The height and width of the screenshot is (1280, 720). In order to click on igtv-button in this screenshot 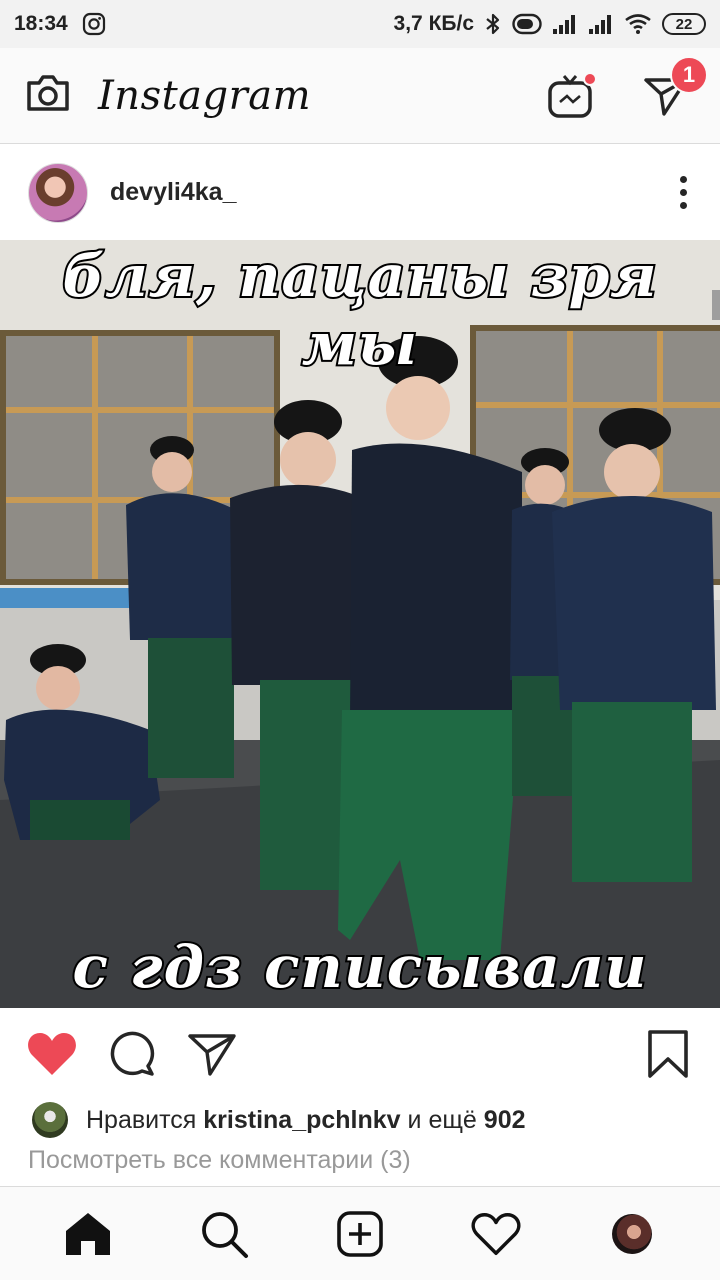, I will do `click(571, 95)`.